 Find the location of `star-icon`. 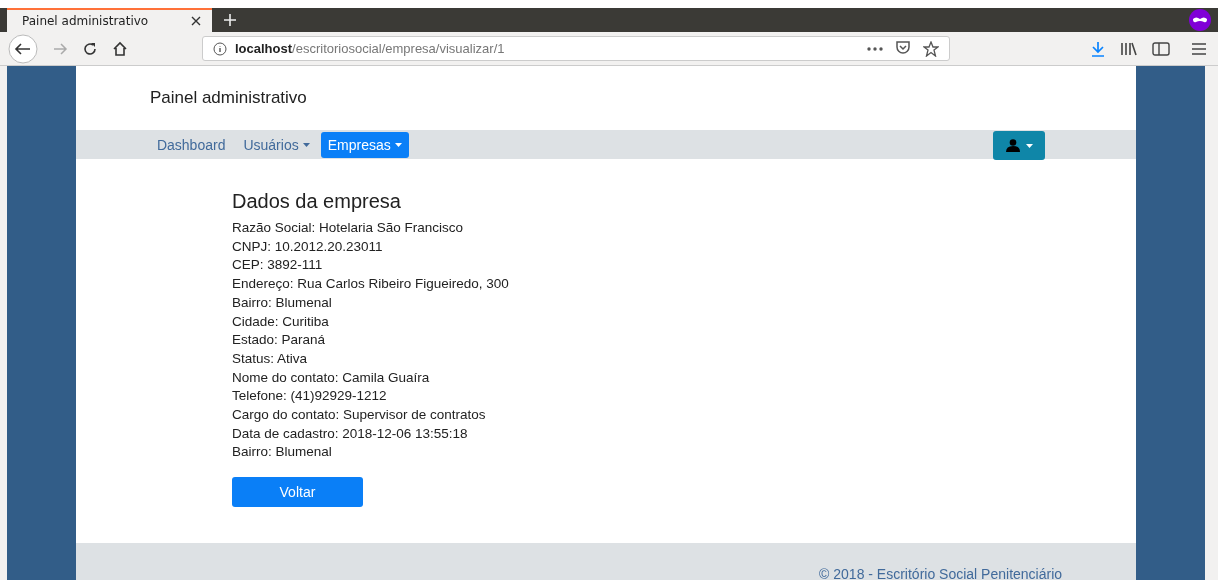

star-icon is located at coordinates (931, 48).